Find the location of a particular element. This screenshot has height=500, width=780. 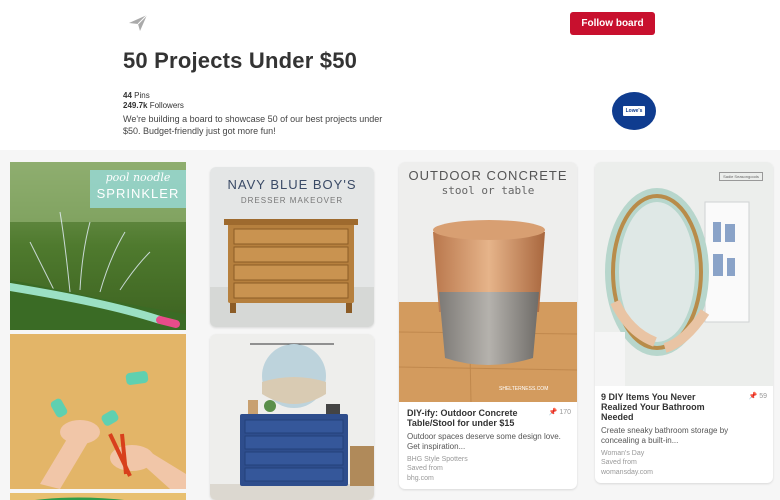

overlay-line-2: DRESSER MAKEOVER is located at coordinates (292, 200).